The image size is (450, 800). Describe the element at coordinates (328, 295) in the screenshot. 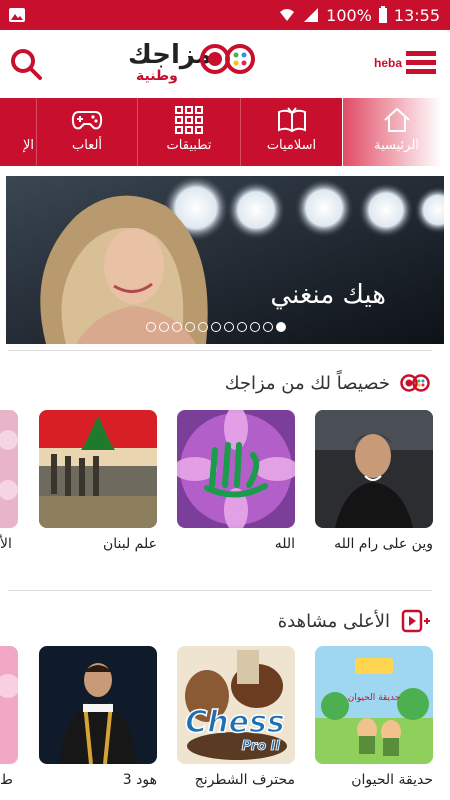

I see `banner-caption: هيك منغني` at that location.